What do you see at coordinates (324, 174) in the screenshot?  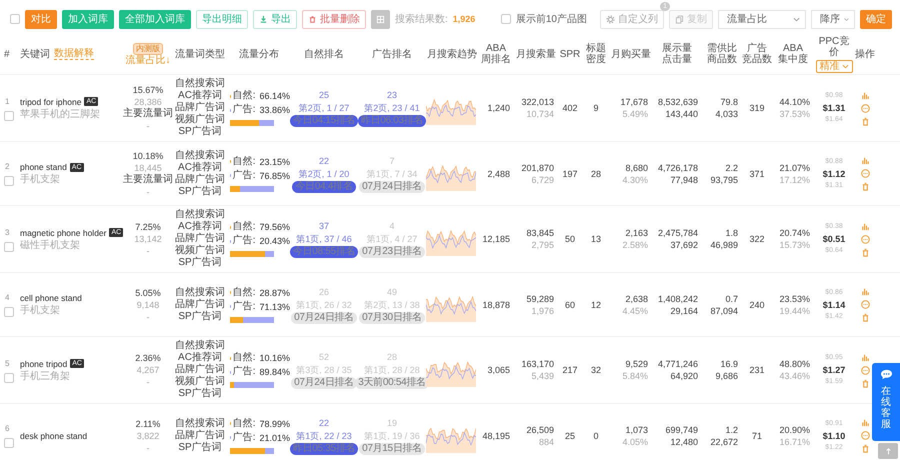 I see `rank-page: 第2页, 1 / 20` at bounding box center [324, 174].